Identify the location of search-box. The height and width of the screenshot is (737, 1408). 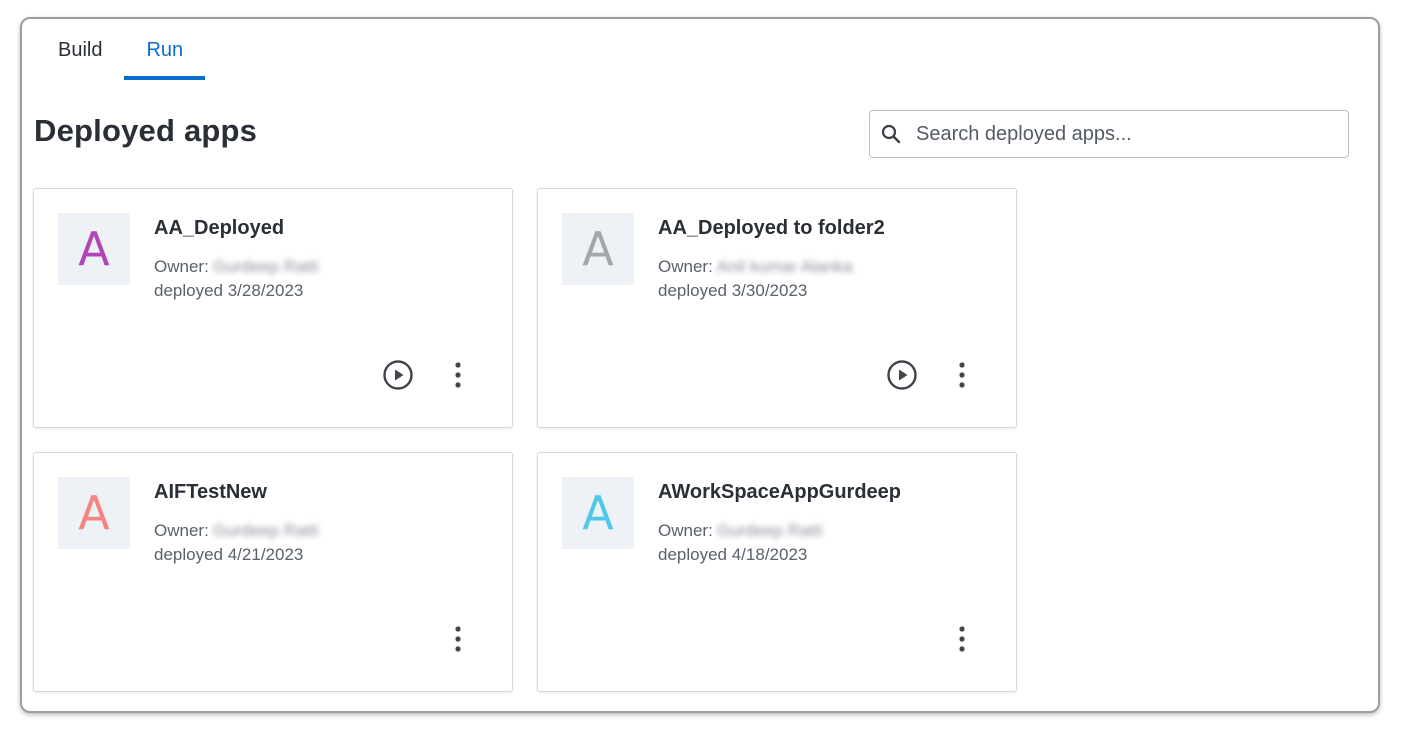
(1109, 134).